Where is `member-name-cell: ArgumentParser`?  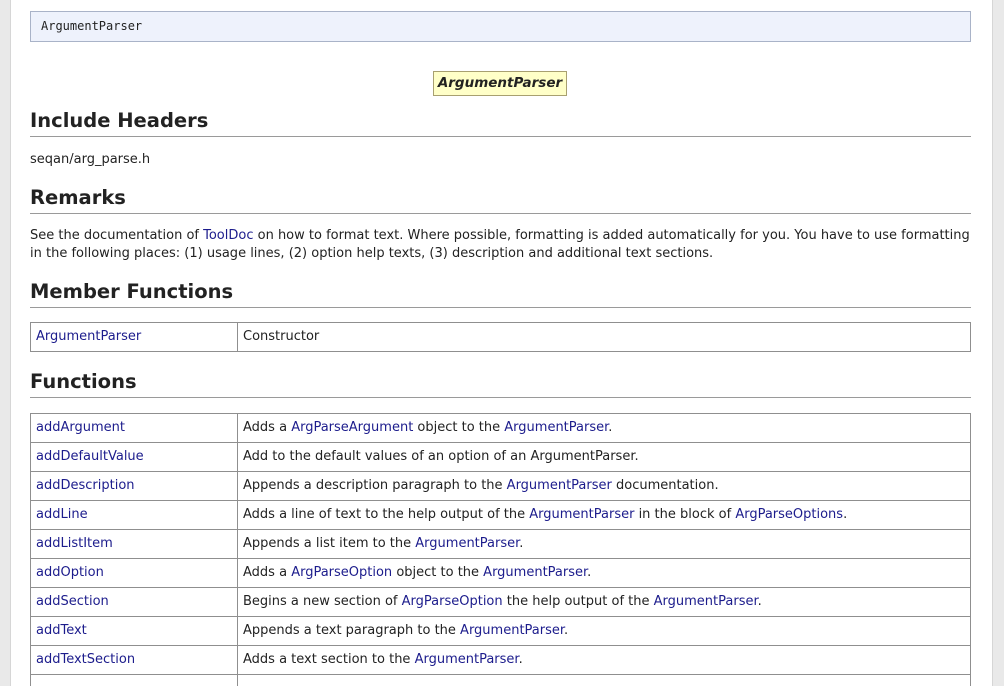 member-name-cell: ArgumentParser is located at coordinates (134, 337).